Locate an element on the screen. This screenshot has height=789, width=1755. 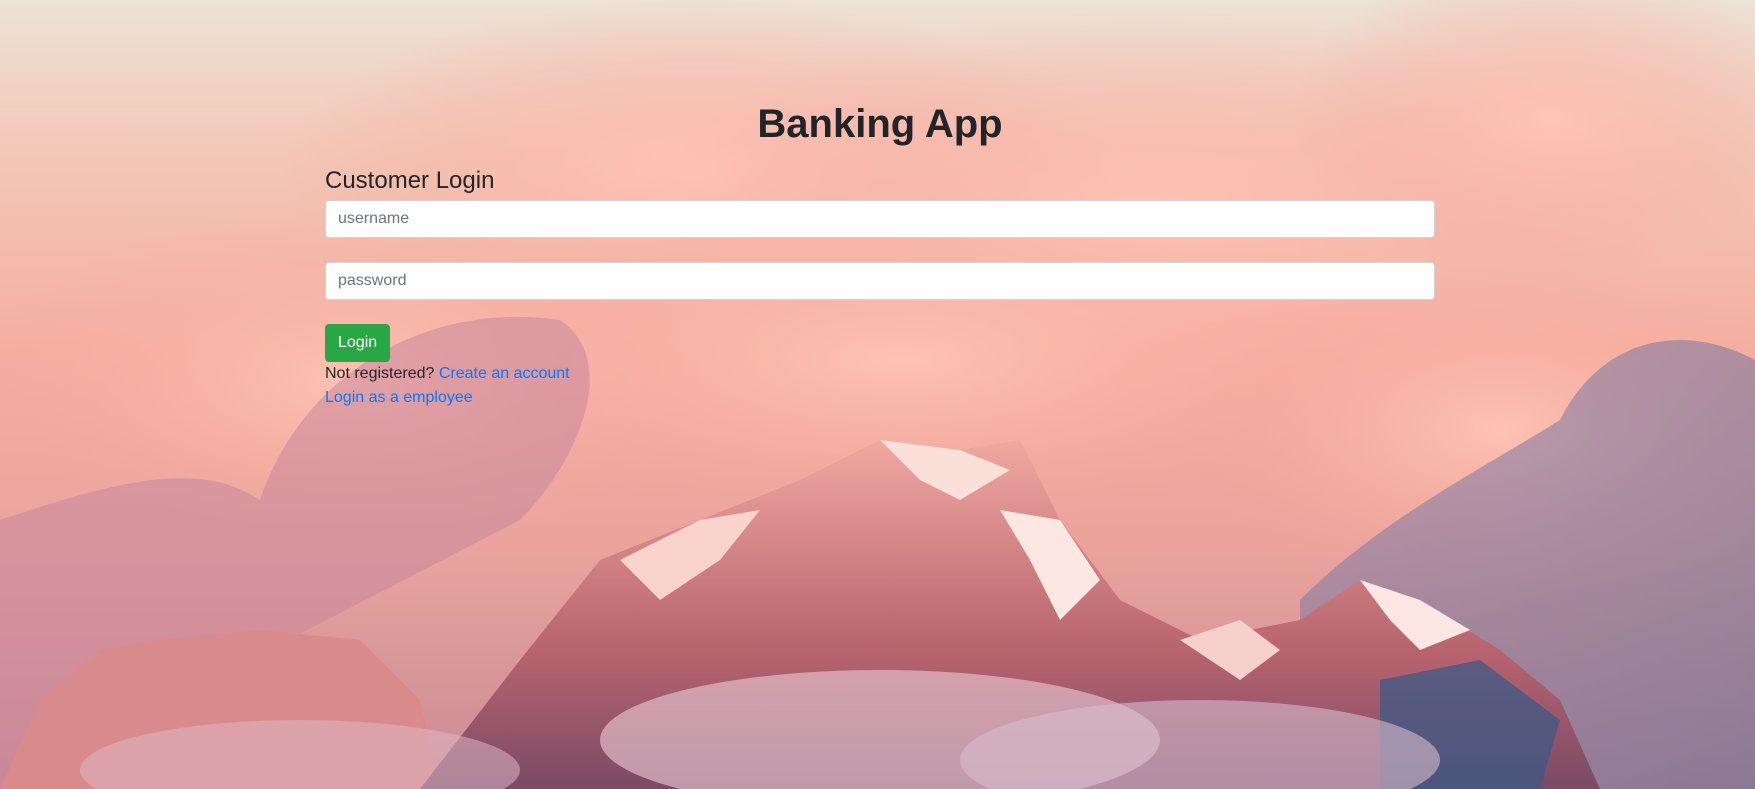
employee-login-row: Login as a employee is located at coordinates (880, 398).